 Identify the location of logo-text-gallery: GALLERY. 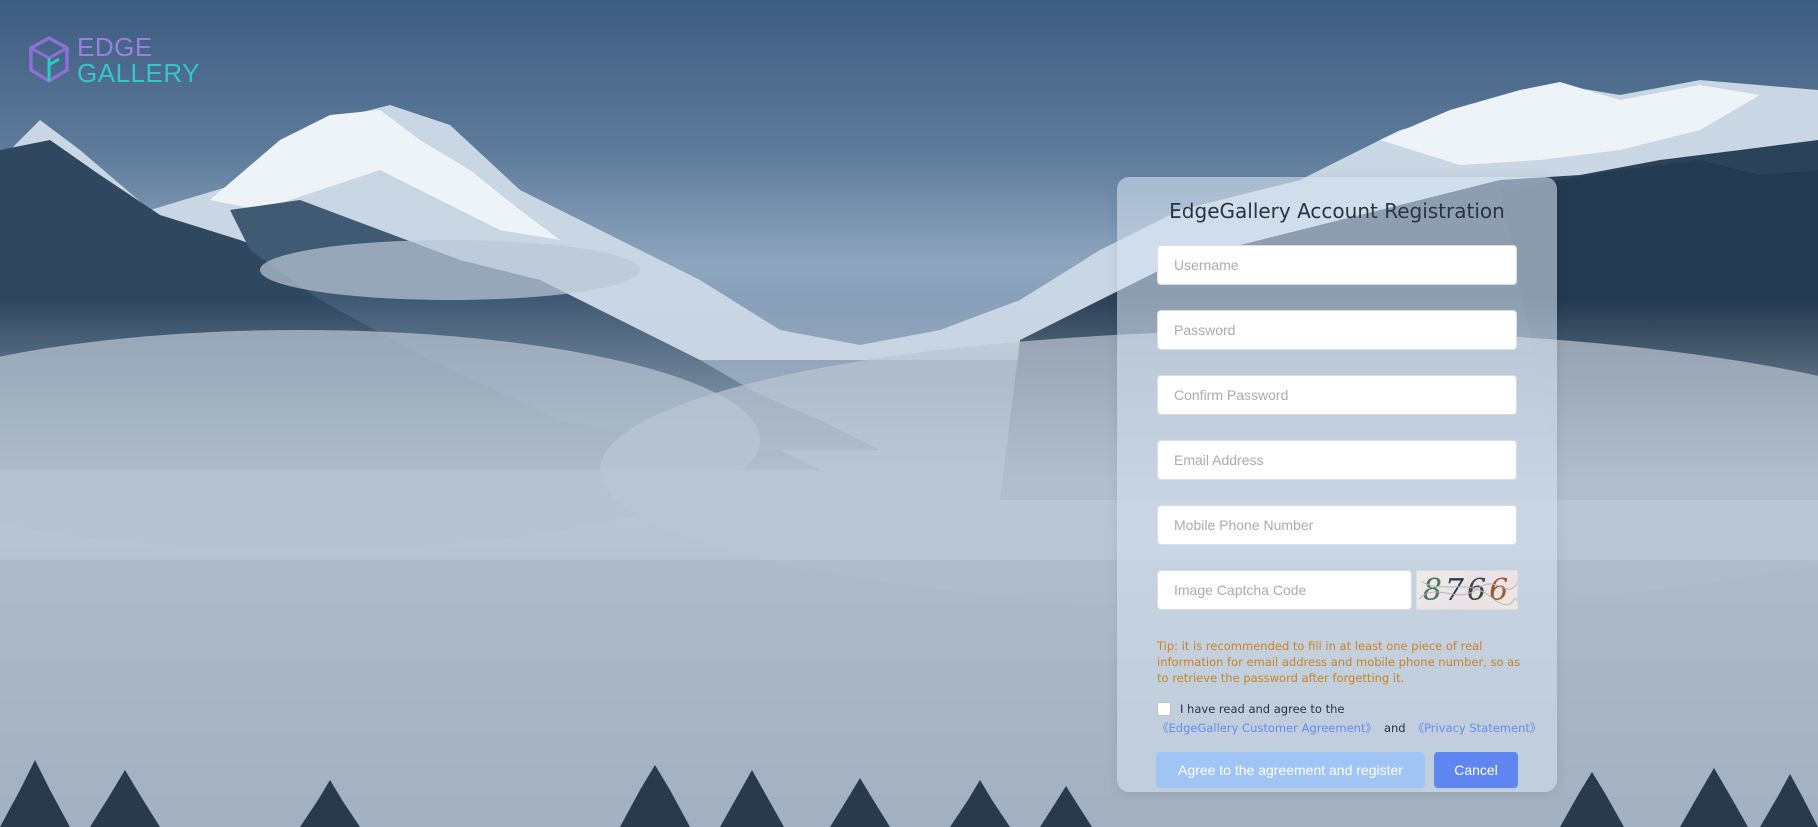
(138, 73).